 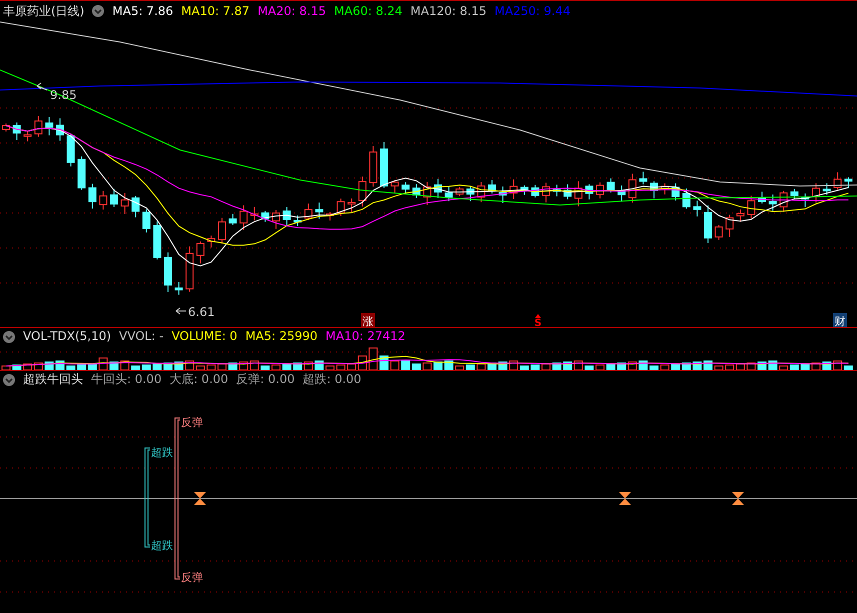 What do you see at coordinates (199, 379) in the screenshot?
I see `legend-value: 大底: 0.00` at bounding box center [199, 379].